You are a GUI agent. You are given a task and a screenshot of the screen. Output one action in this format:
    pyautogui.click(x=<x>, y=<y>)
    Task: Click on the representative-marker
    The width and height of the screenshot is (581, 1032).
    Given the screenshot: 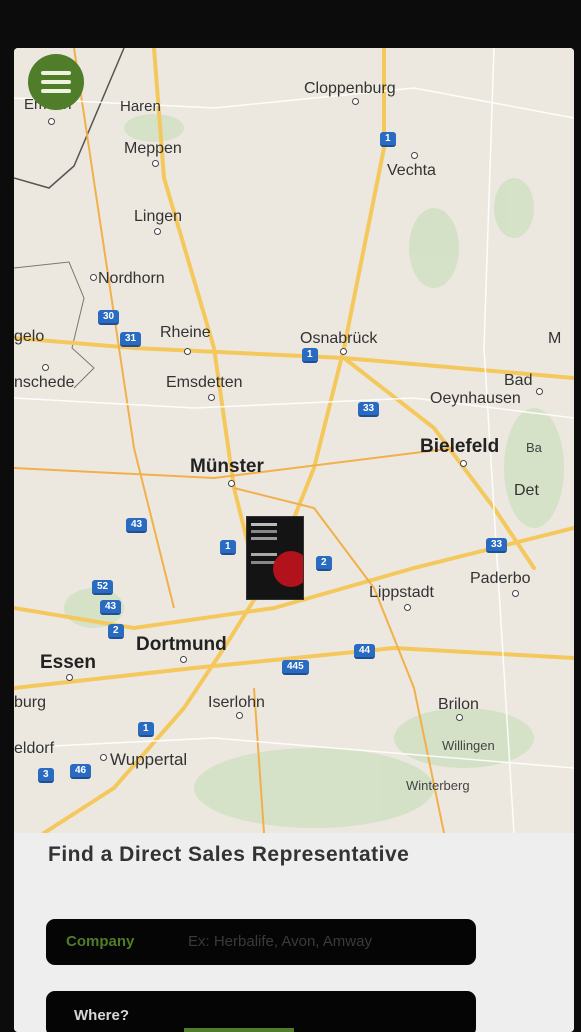 What is the action you would take?
    pyautogui.click(x=275, y=558)
    